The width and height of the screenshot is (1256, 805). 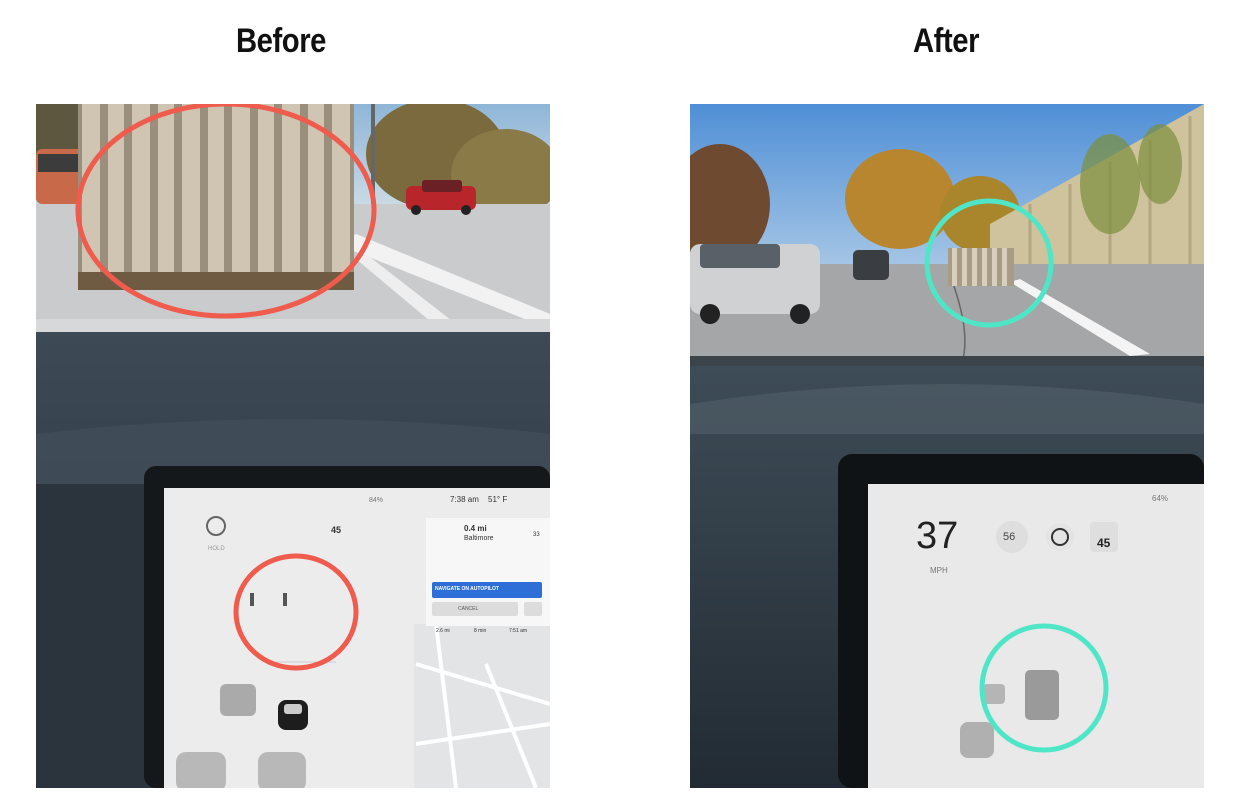 What do you see at coordinates (1104, 543) in the screenshot?
I see `after-speed-limit: 45` at bounding box center [1104, 543].